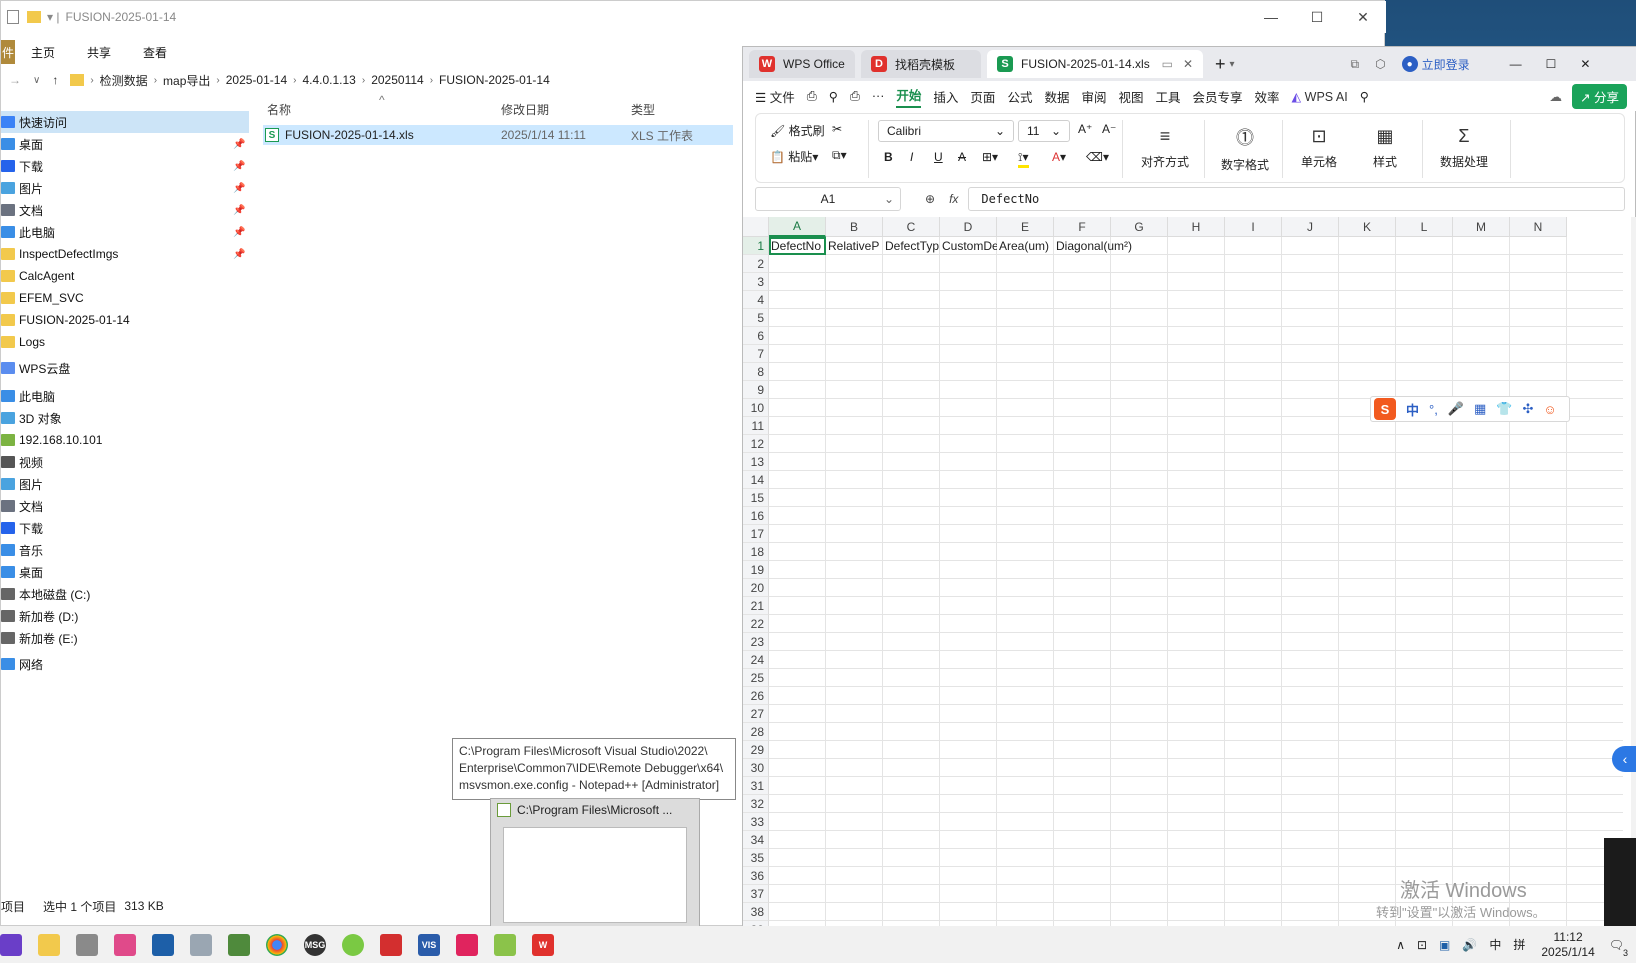 This screenshot has width=1636, height=963. Describe the element at coordinates (1618, 948) in the screenshot. I see `notification-icon: 🗨 3` at that location.